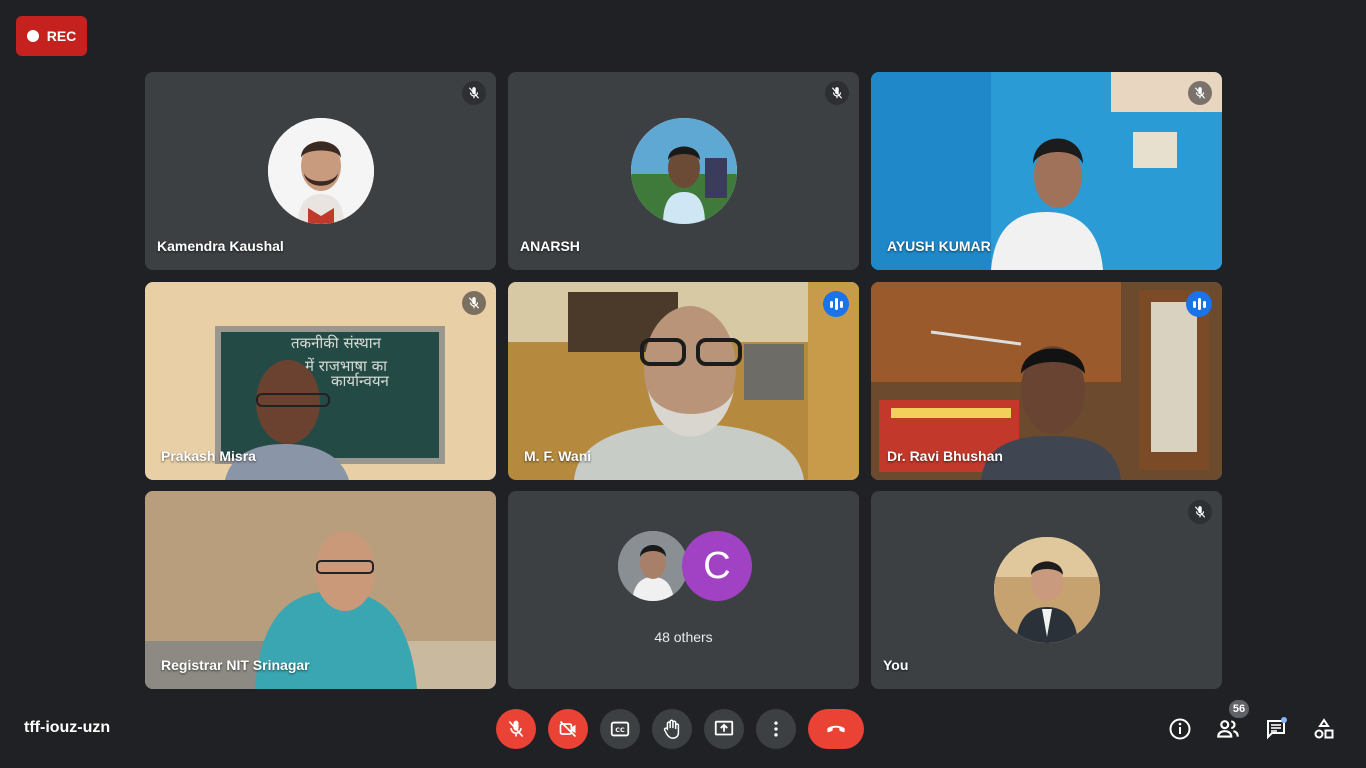 The image size is (1366, 768). Describe the element at coordinates (558, 456) in the screenshot. I see `participant-name: M. F. Wani` at that location.